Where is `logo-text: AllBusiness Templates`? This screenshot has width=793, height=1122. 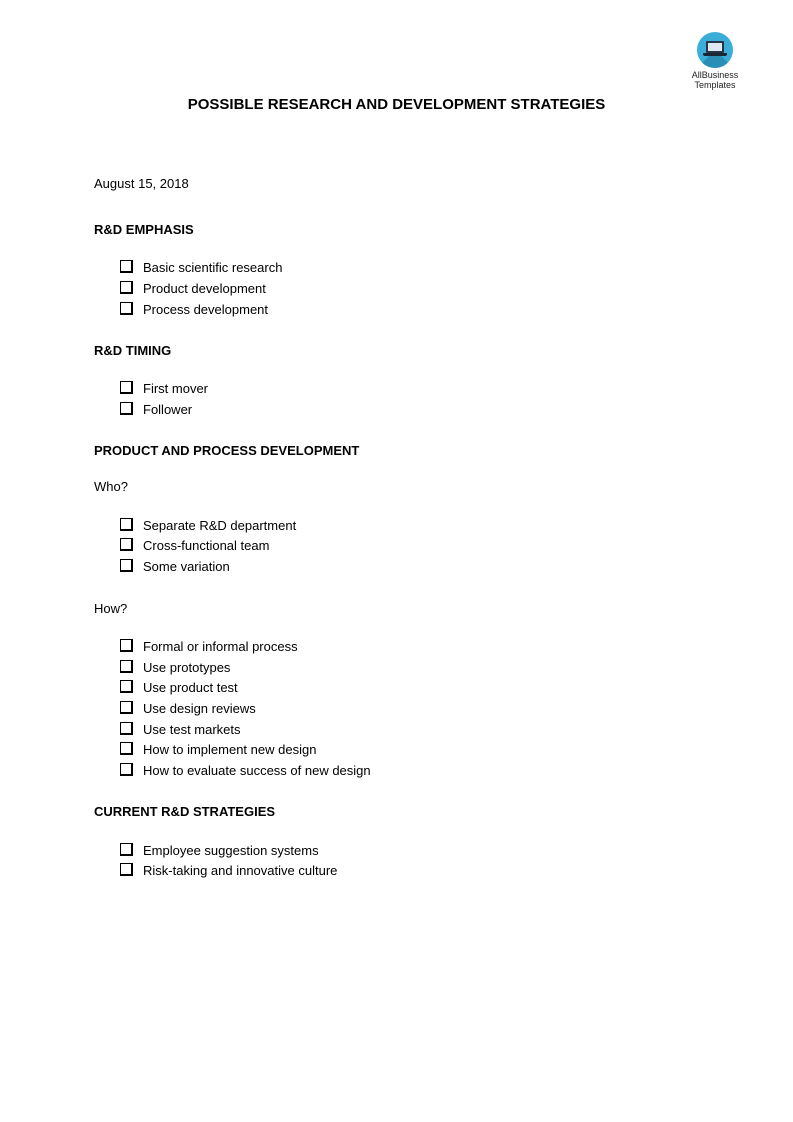
logo-text: AllBusiness Templates is located at coordinates (715, 80).